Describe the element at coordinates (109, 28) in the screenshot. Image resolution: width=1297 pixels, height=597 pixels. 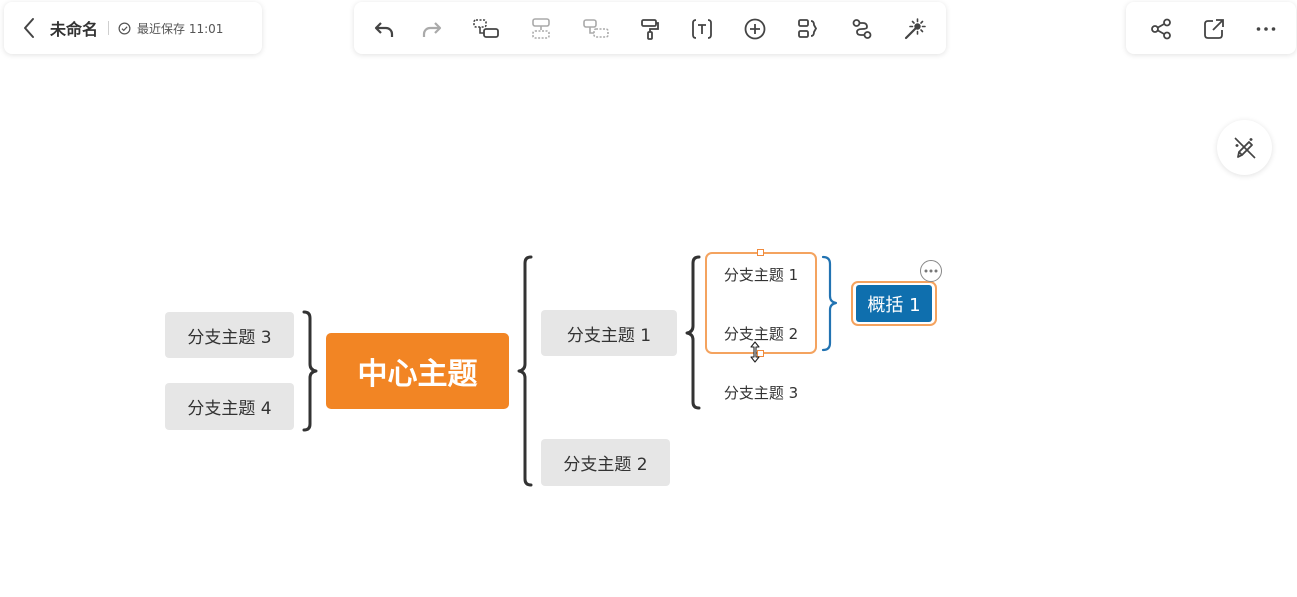
I see `divider` at that location.